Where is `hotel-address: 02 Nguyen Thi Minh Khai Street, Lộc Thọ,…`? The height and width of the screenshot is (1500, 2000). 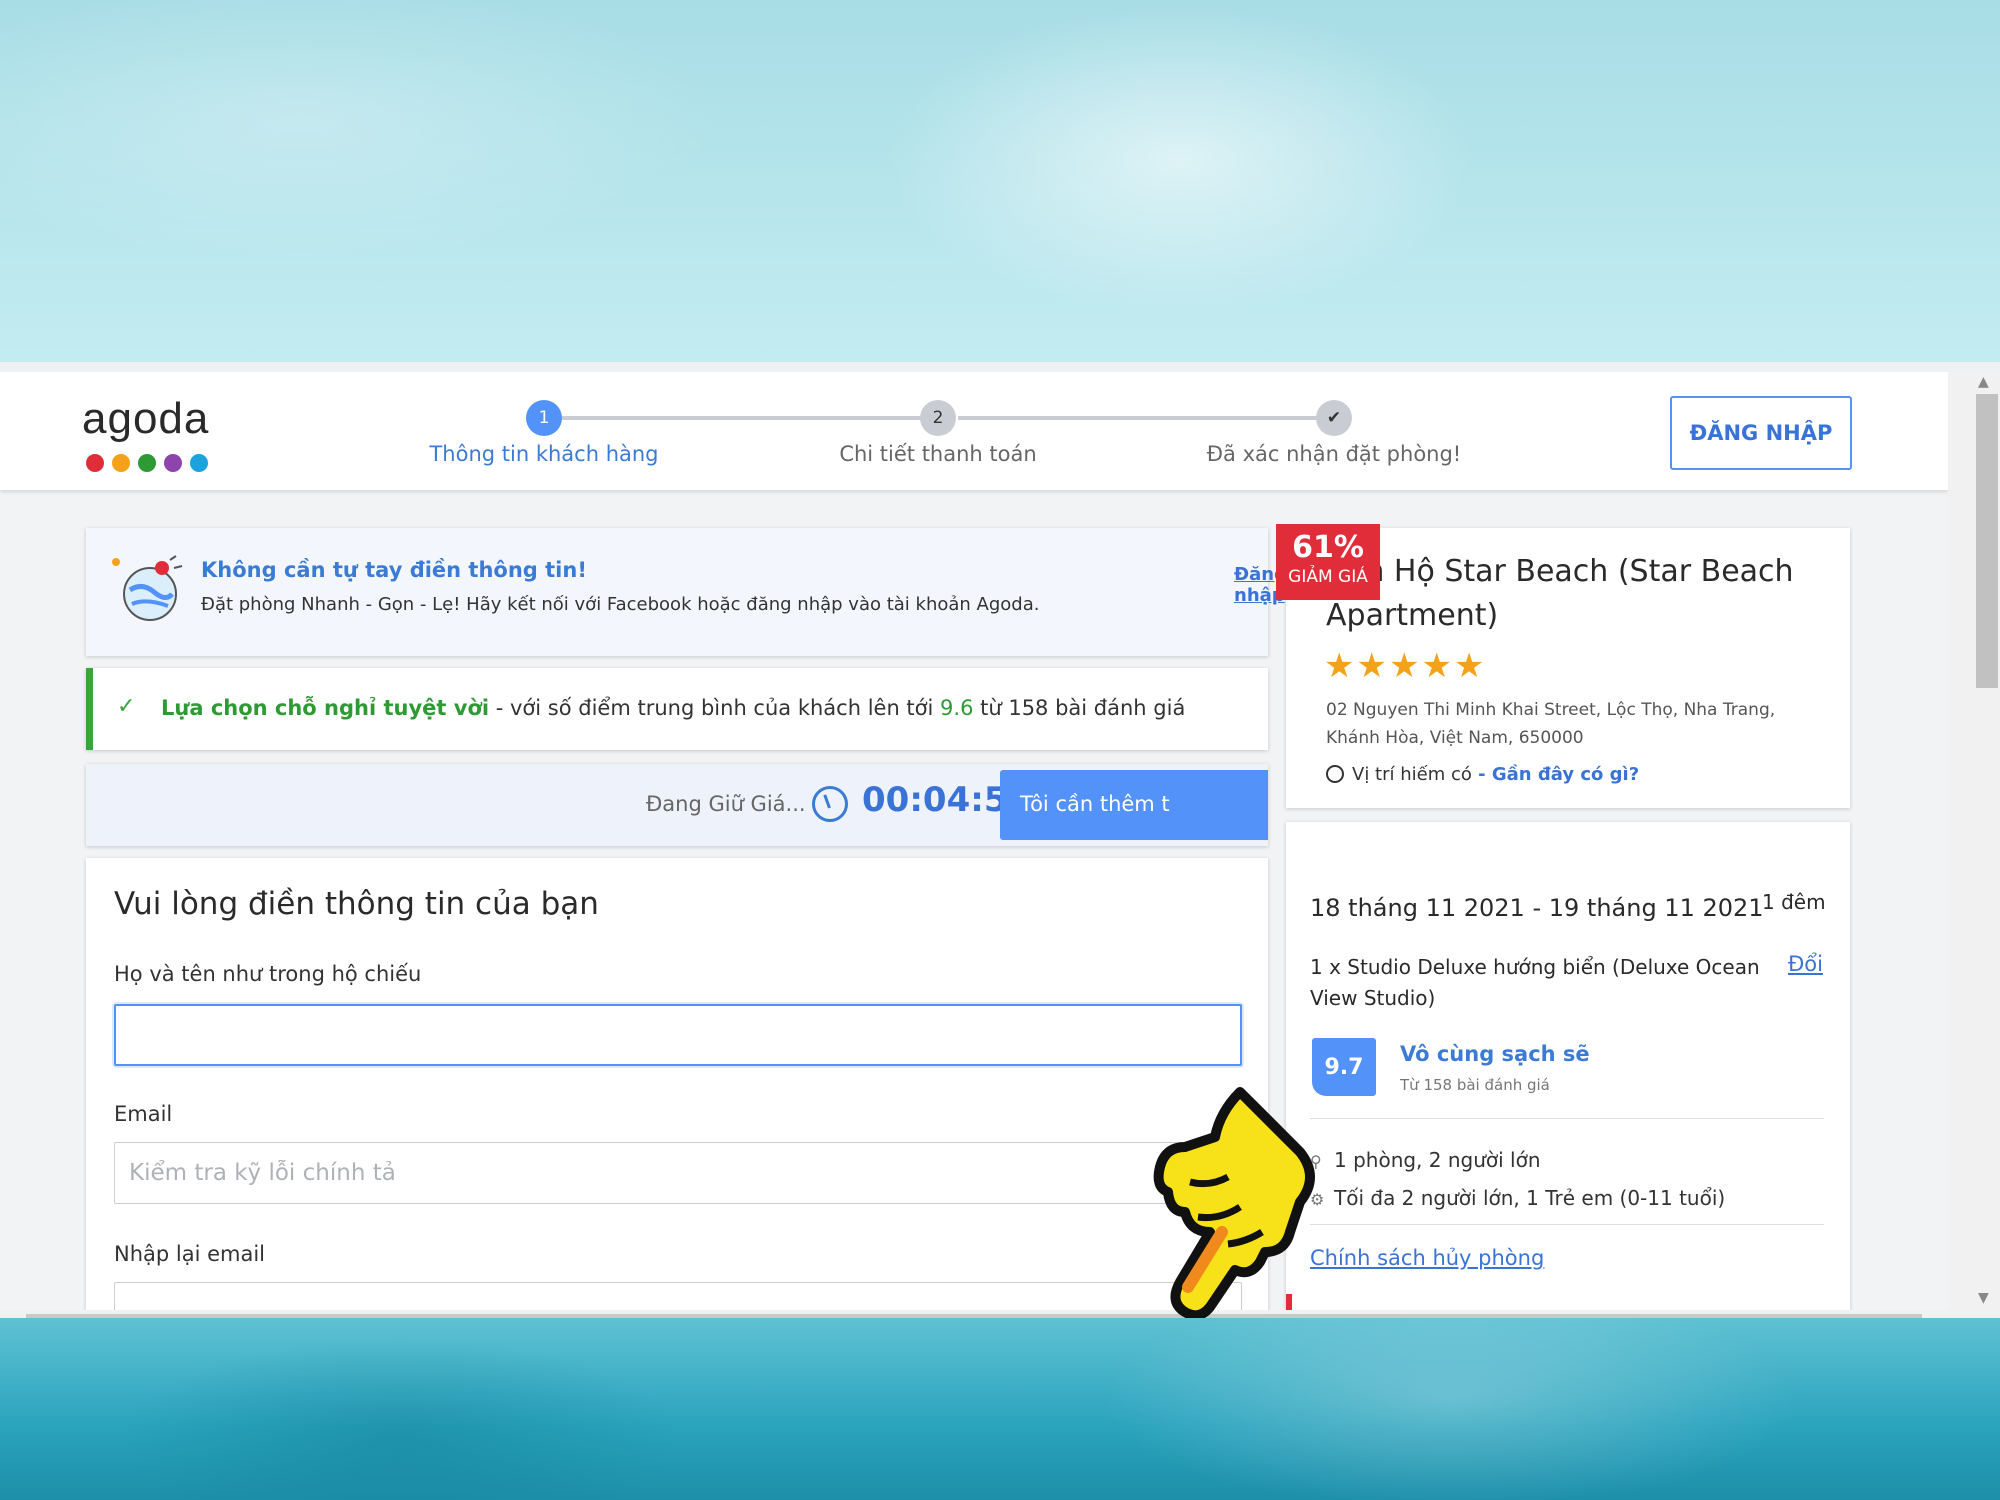
hotel-address: 02 Nguyen Thi Minh Khai Street, Lộc Thọ,… is located at coordinates (1551, 724).